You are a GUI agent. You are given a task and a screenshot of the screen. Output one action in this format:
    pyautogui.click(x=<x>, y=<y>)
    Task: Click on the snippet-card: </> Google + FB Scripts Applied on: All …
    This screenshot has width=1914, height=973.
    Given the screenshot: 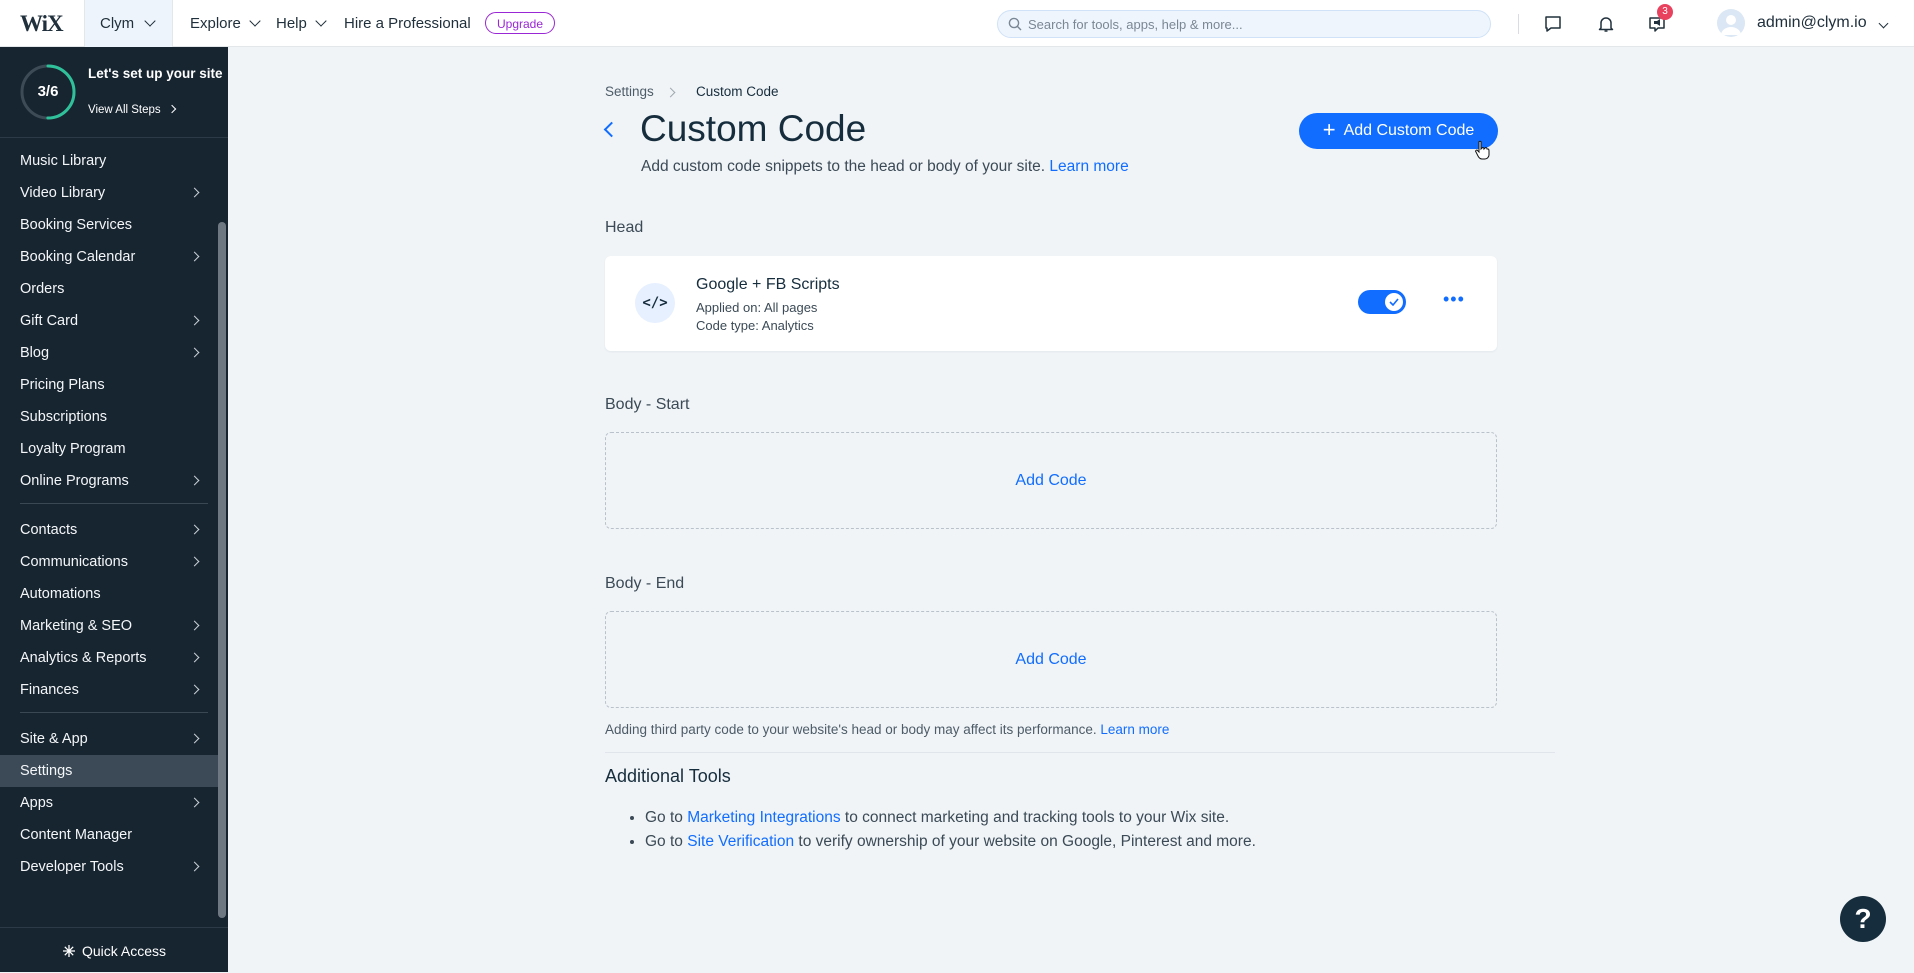 What is the action you would take?
    pyautogui.click(x=1051, y=303)
    